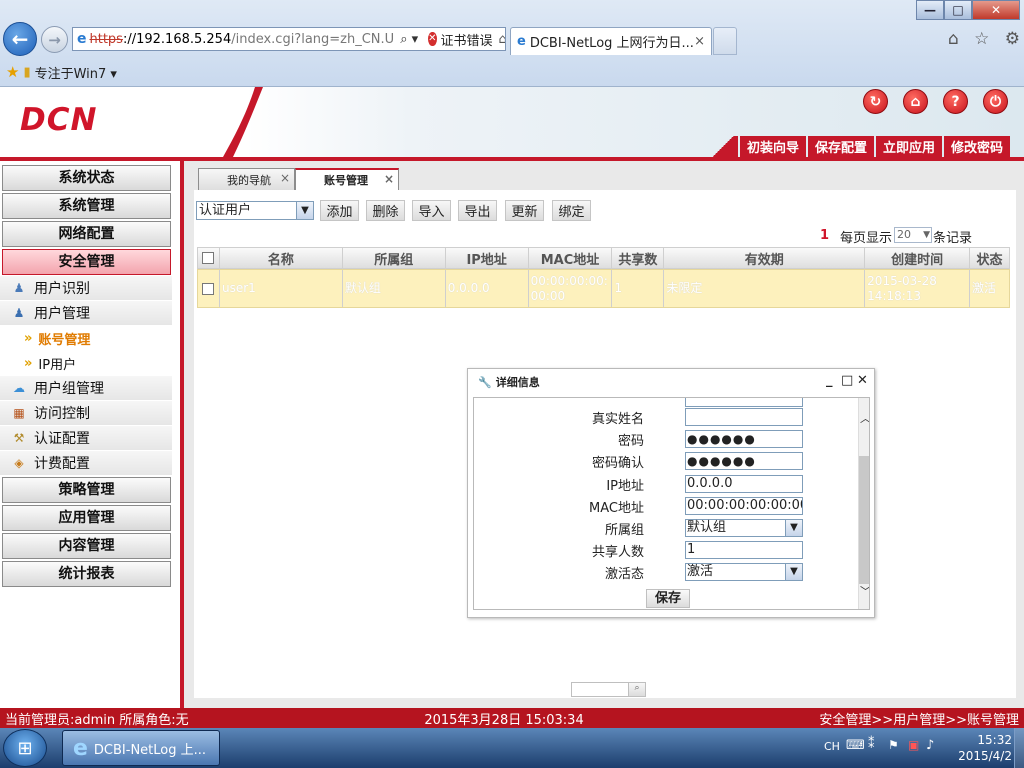 This screenshot has width=1024, height=768. I want to click on bind-button: 绑定, so click(571, 210).